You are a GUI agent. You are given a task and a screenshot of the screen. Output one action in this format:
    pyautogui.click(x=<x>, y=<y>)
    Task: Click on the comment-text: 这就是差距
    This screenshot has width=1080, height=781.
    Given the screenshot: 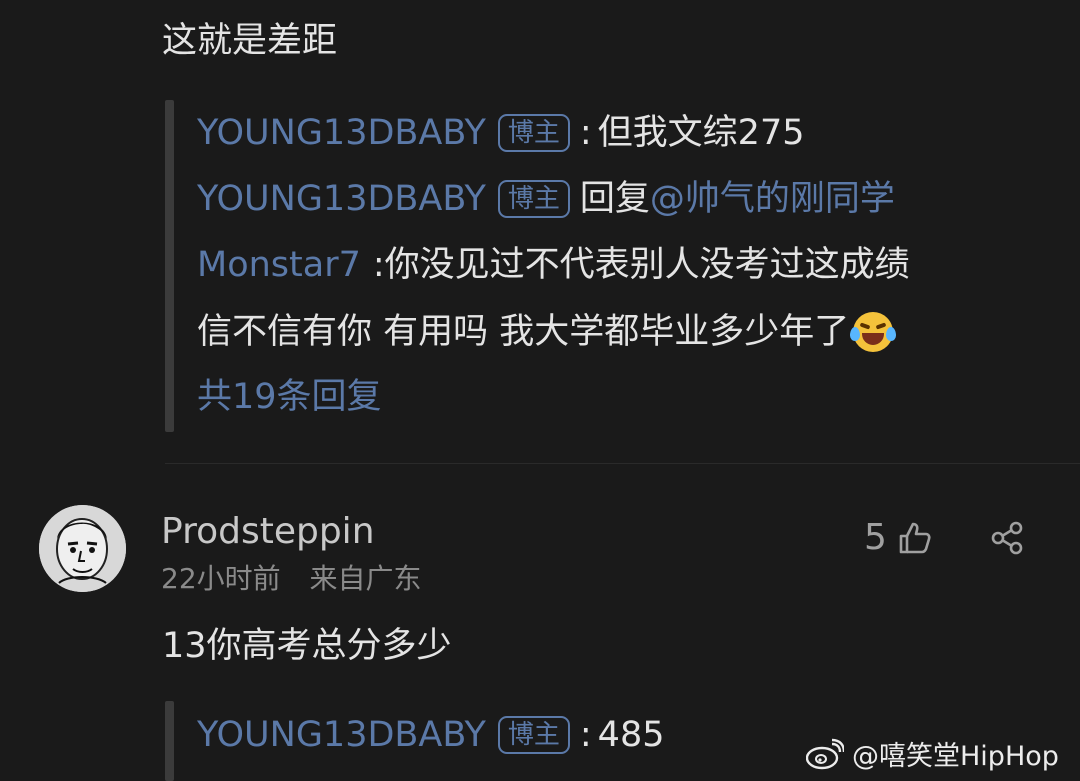 What is the action you would take?
    pyautogui.click(x=250, y=41)
    